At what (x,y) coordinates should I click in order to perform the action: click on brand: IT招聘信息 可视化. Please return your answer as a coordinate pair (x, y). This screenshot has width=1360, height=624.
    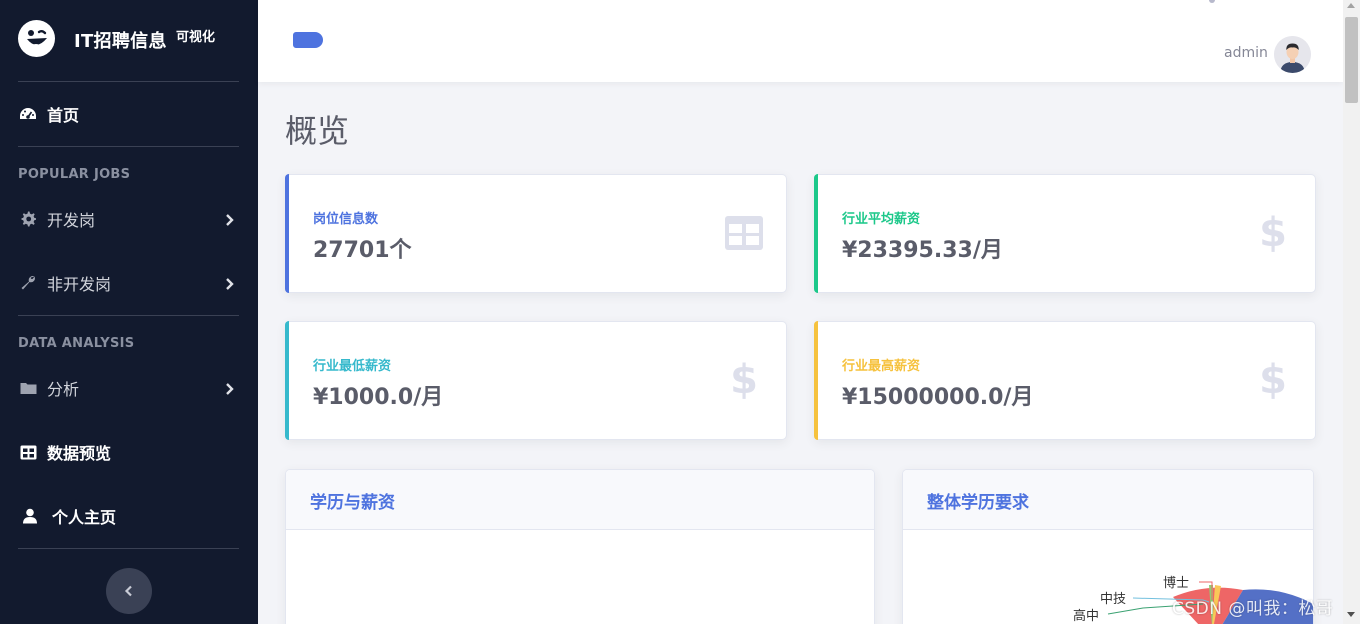
    Looking at the image, I should click on (129, 41).